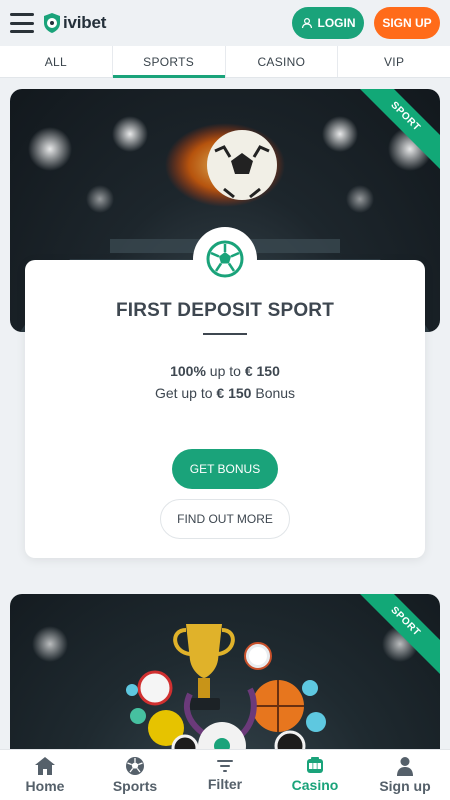 This screenshot has height=800, width=450. I want to click on soccer-badge, so click(225, 259).